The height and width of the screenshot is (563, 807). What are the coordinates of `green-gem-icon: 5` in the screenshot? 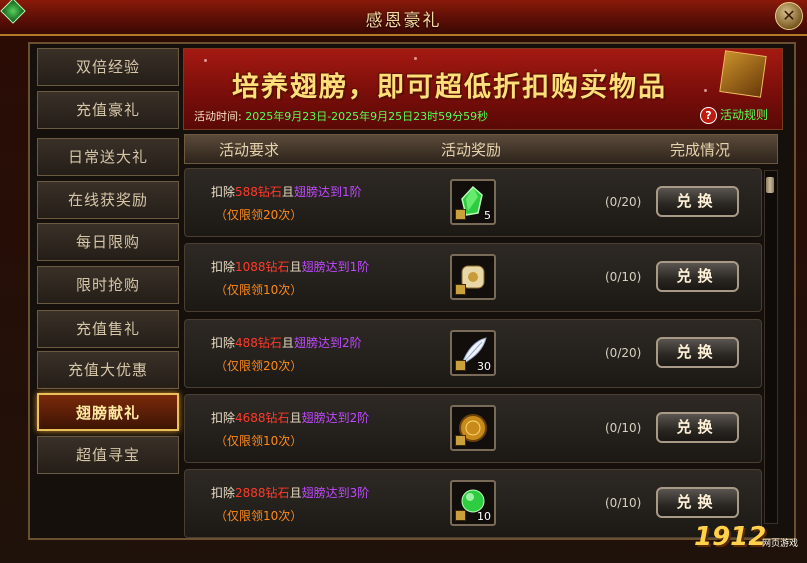 It's located at (473, 202).